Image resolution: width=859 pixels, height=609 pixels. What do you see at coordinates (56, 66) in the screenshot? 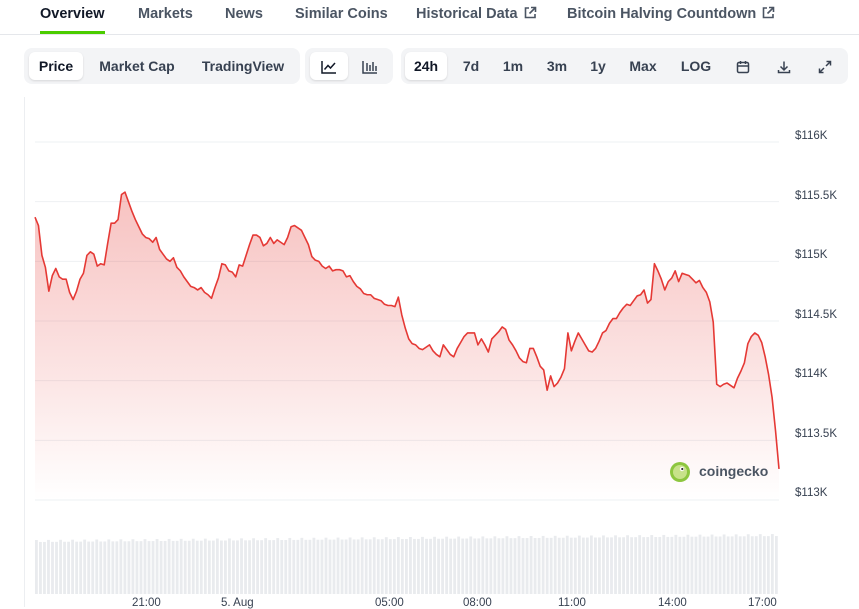
I see `view-price-button: Price` at bounding box center [56, 66].